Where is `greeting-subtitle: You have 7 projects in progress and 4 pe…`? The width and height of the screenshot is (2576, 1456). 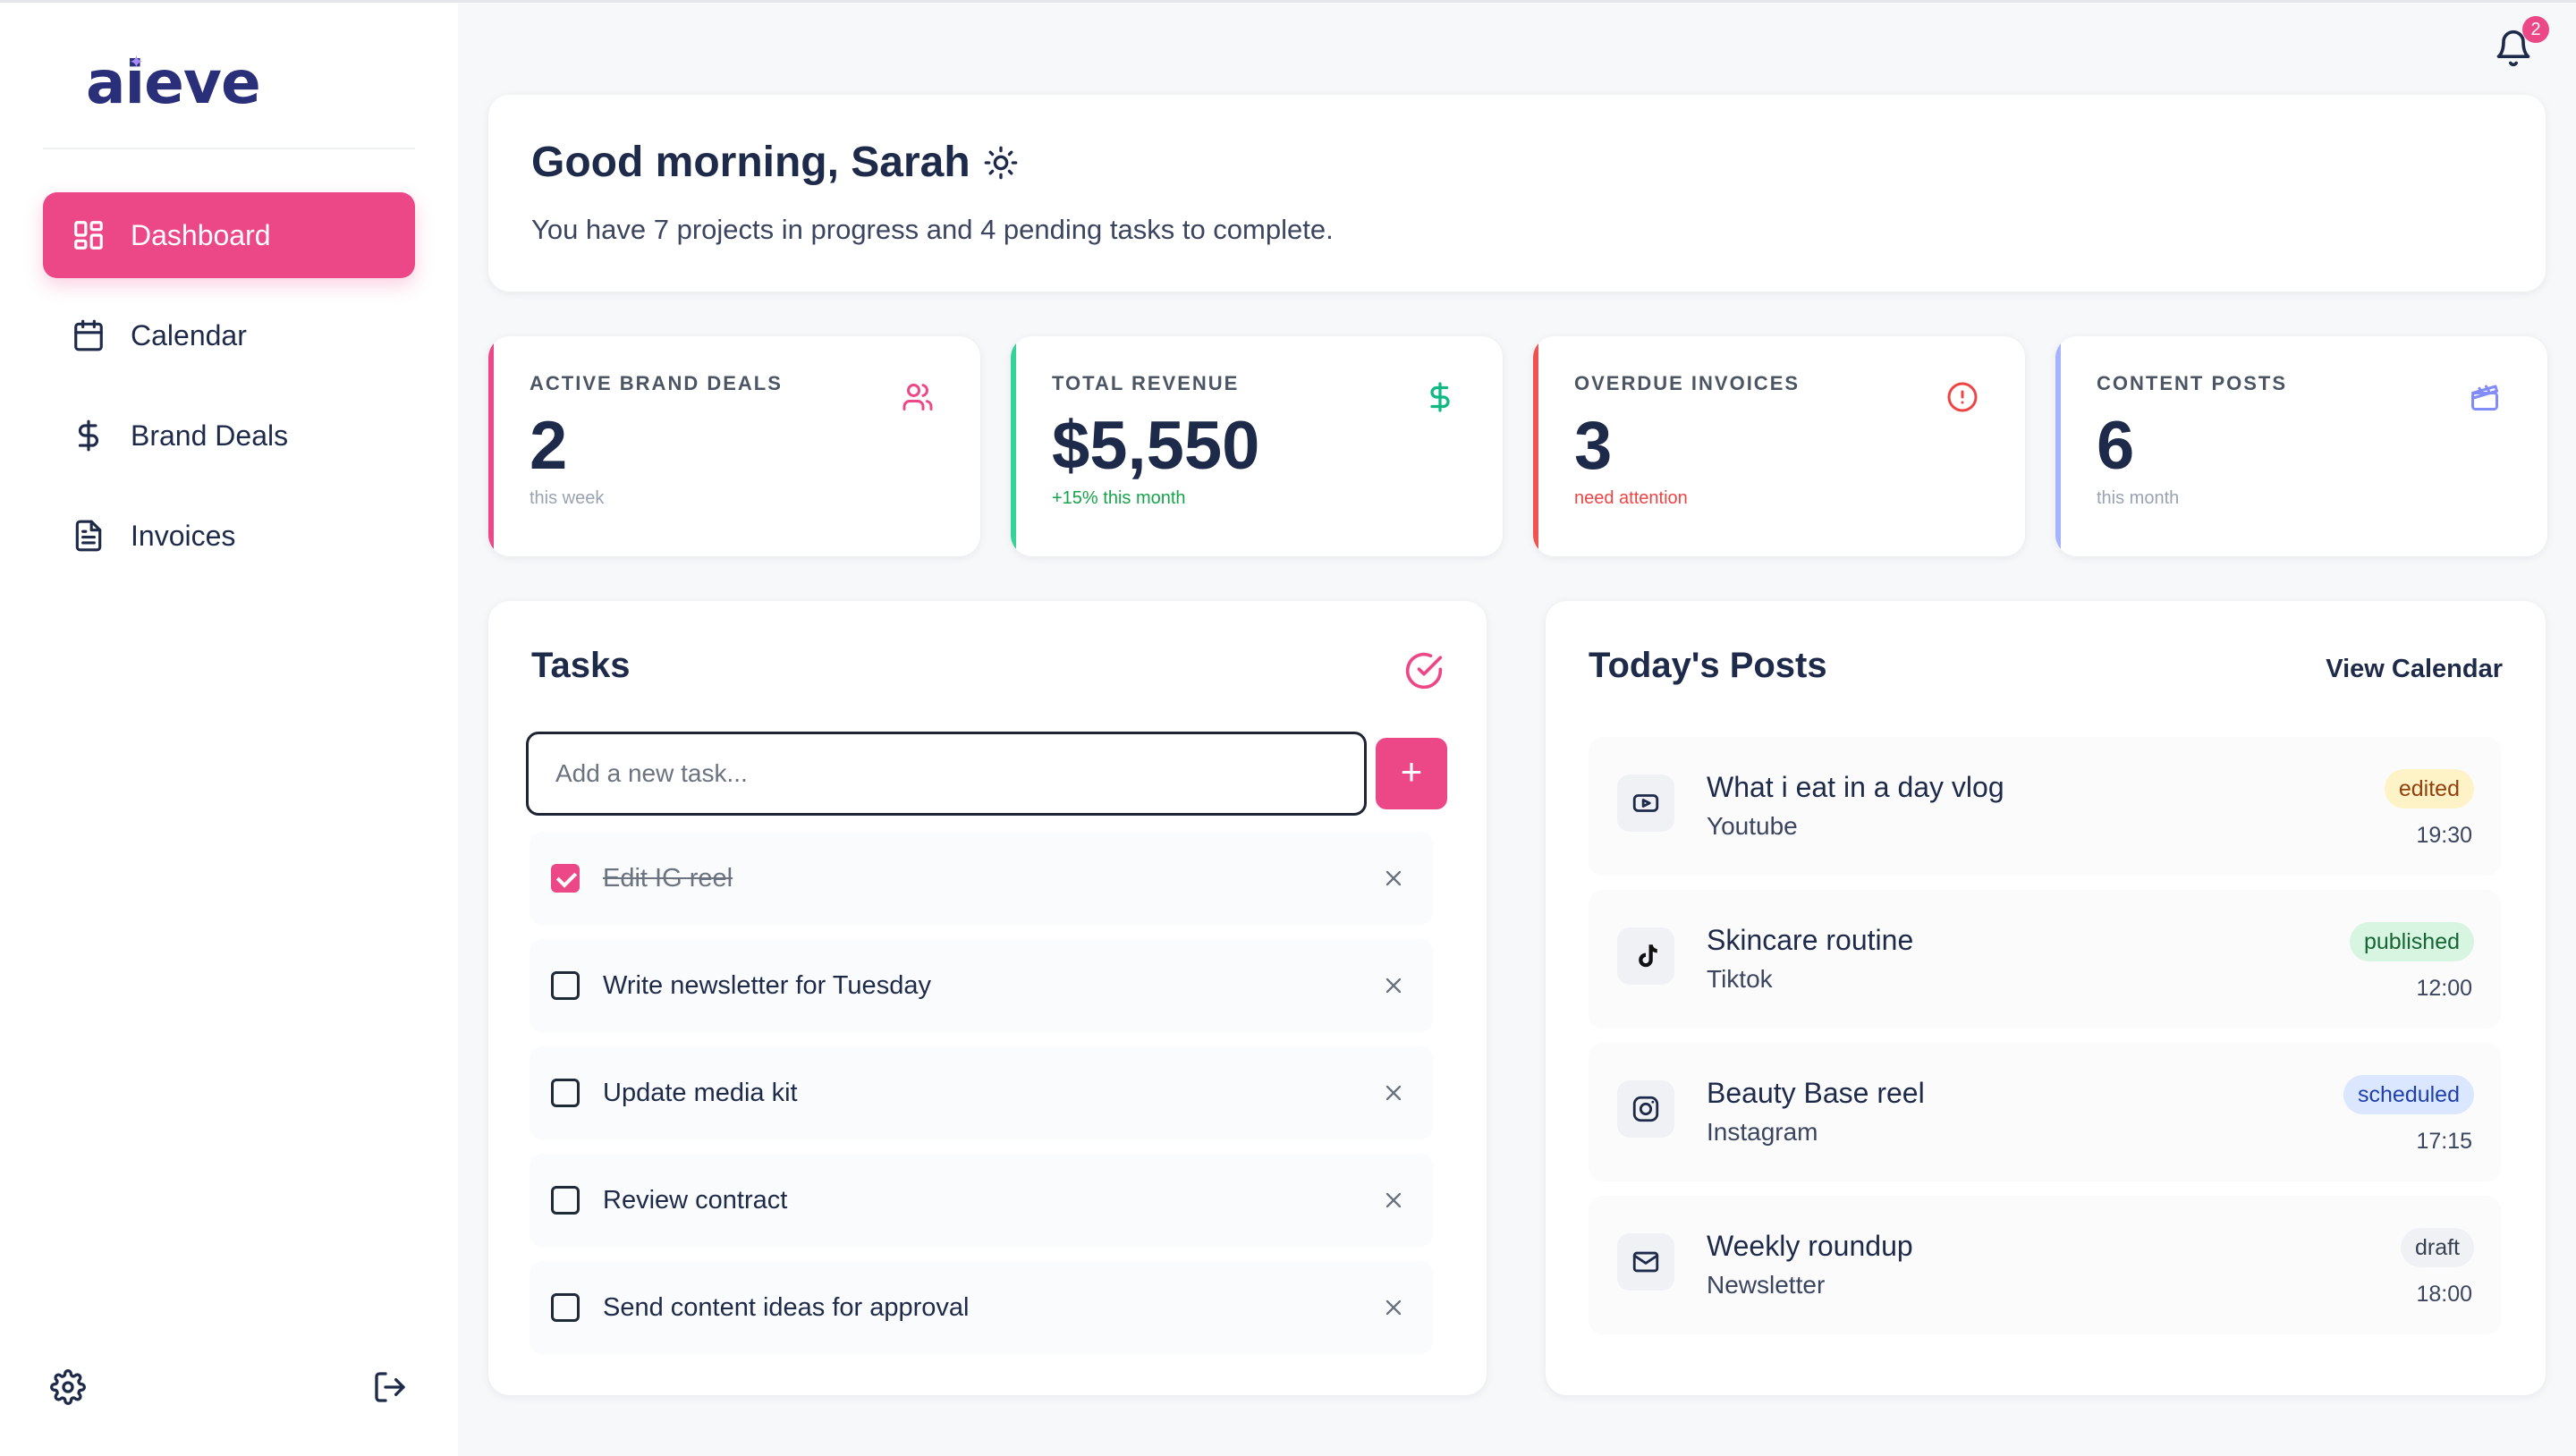 greeting-subtitle: You have 7 projects in progress and 4 pe… is located at coordinates (932, 230).